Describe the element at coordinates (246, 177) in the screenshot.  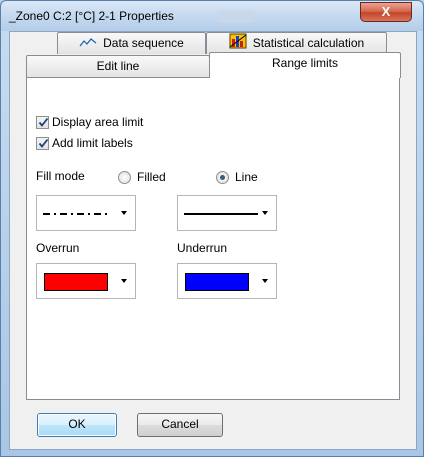
I see `fill-mode-line-label: Line` at that location.